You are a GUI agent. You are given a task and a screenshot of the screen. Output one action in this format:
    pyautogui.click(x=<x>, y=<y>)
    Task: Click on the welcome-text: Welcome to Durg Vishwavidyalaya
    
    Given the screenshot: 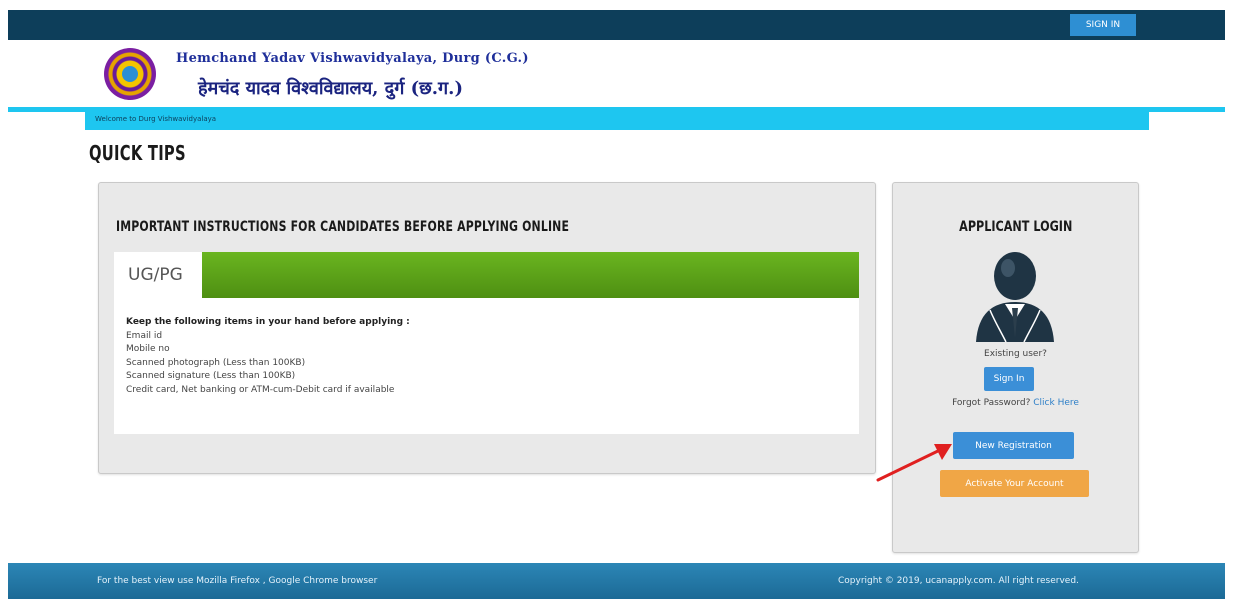 What is the action you would take?
    pyautogui.click(x=156, y=119)
    